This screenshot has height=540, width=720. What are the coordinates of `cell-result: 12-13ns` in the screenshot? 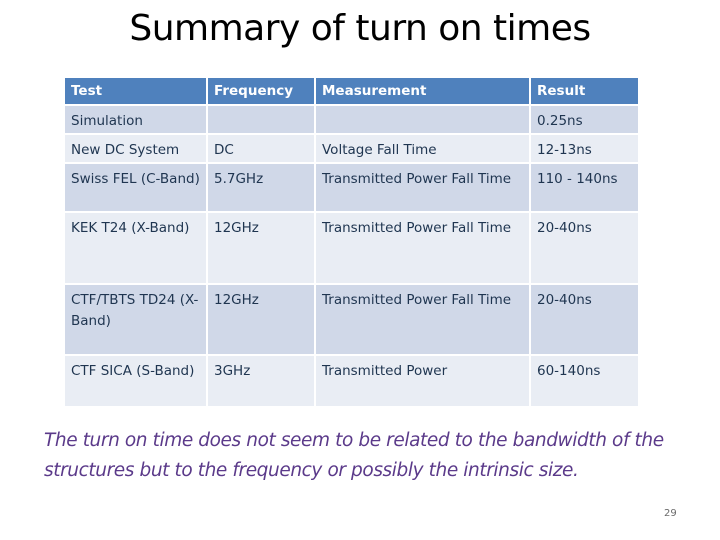 It's located at (584, 148).